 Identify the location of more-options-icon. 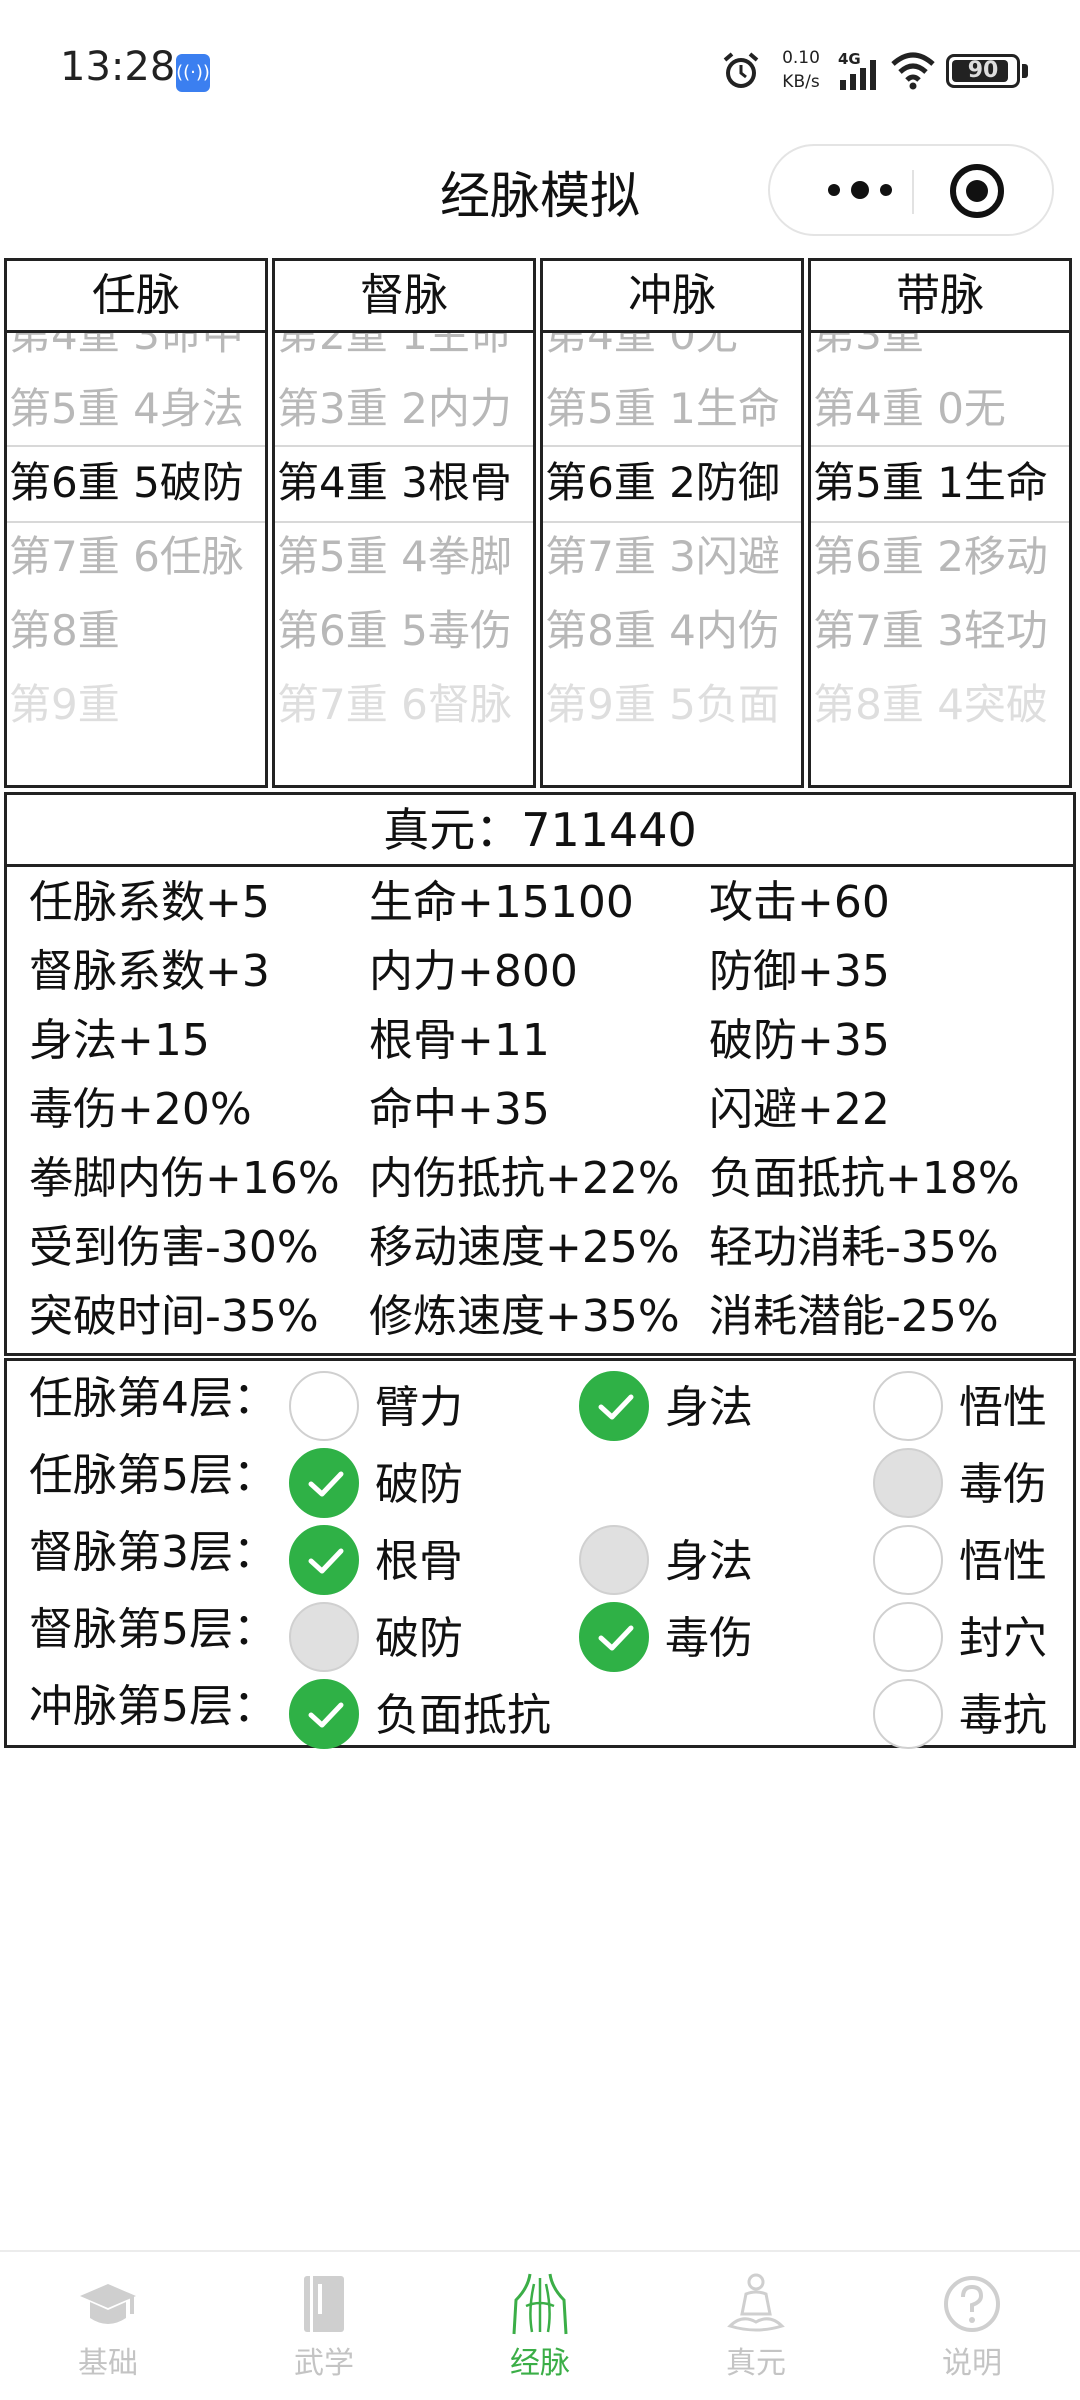
(860, 190).